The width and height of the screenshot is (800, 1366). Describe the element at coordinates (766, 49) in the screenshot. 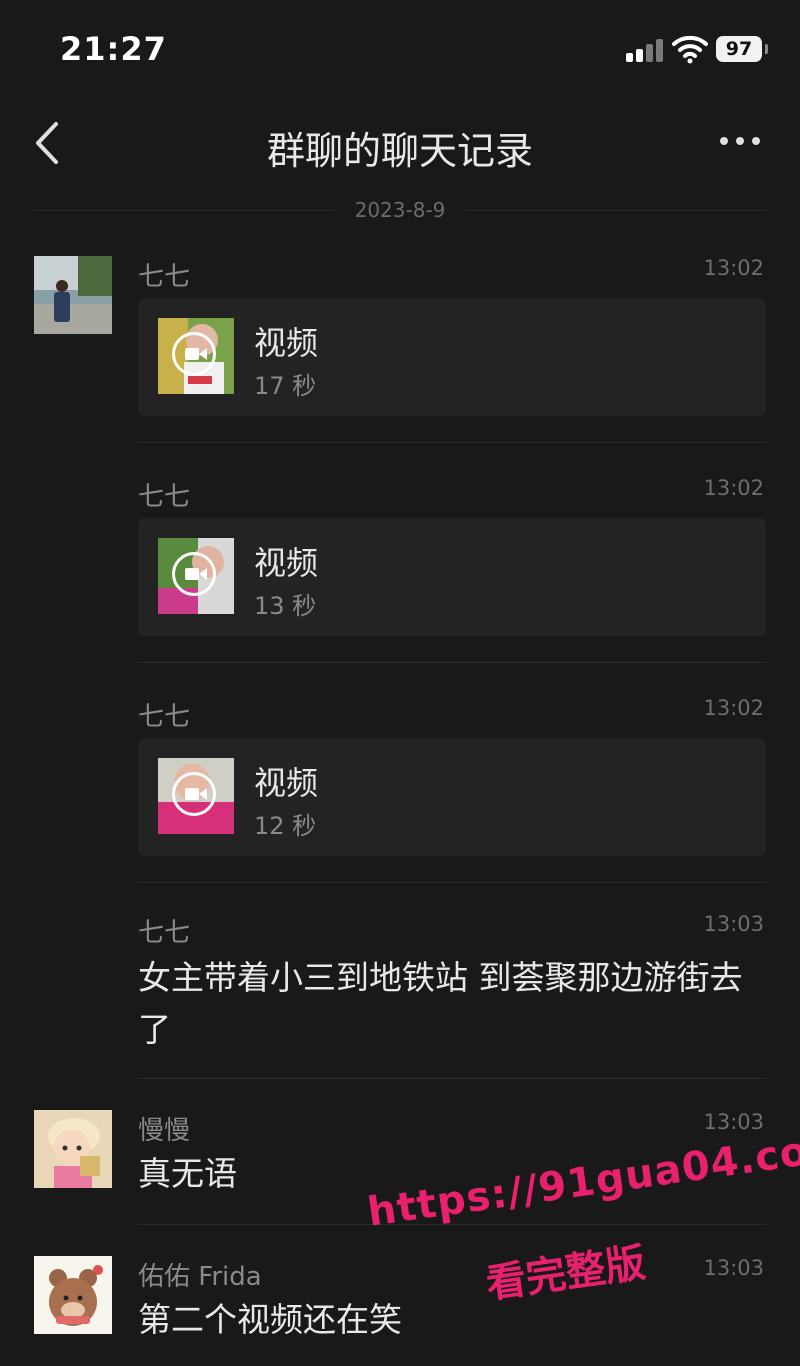

I see `battery-tip` at that location.